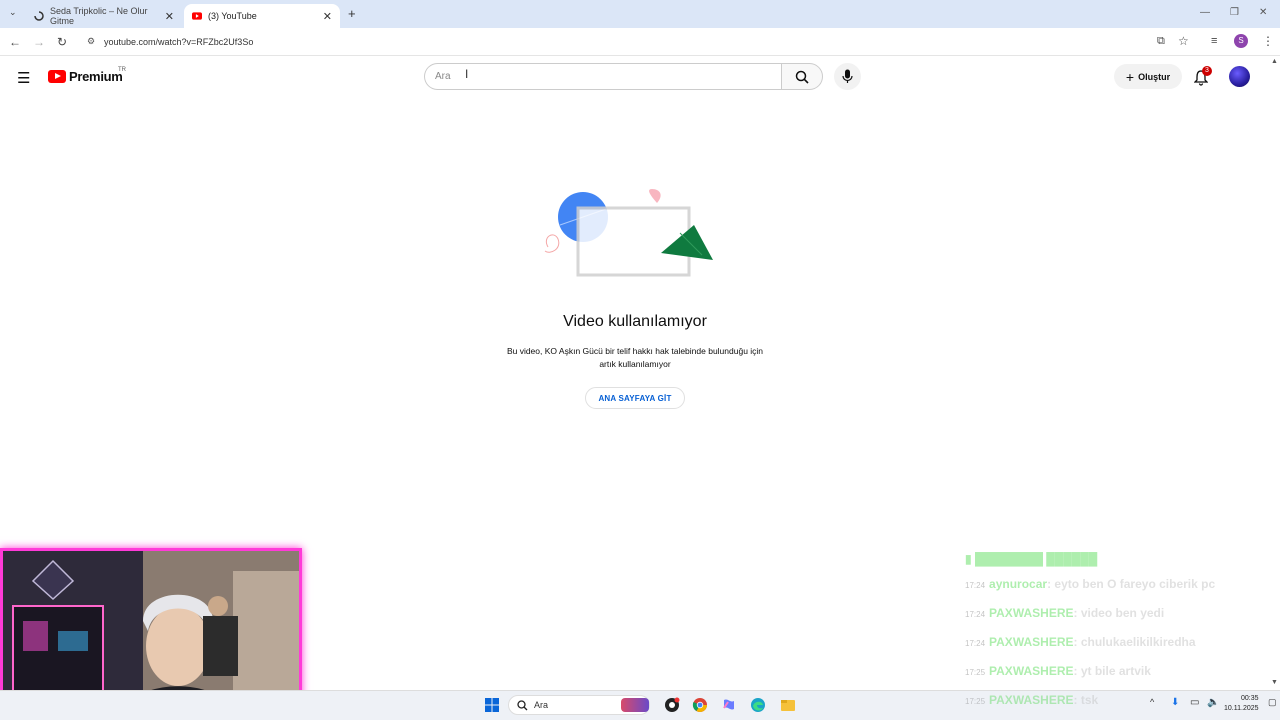  I want to click on site-info-icon: ⚙, so click(91, 41).